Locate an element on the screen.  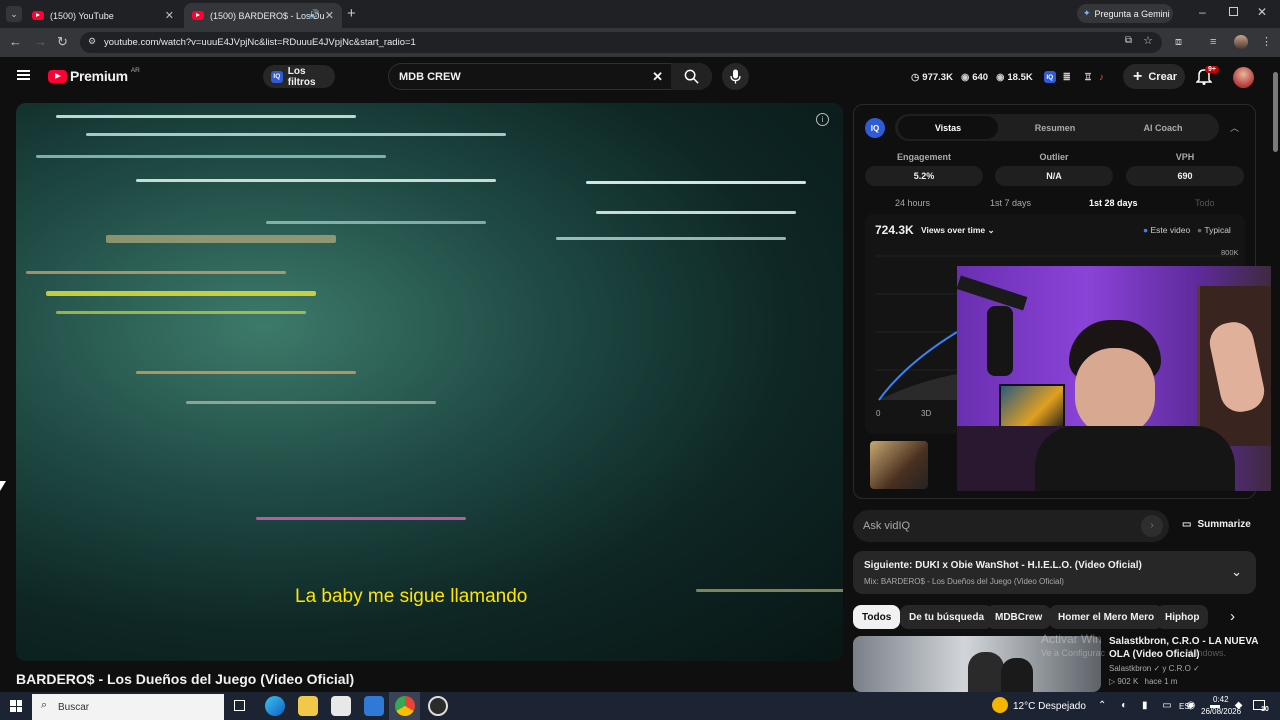
taskbar-search-placeholder: Buscar is located at coordinates (74, 707).